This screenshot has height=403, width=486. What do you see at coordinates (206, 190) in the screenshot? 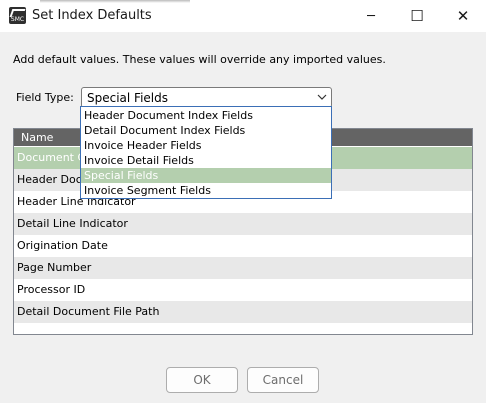
I see `dropdown-option: Invoice Segment Fields` at bounding box center [206, 190].